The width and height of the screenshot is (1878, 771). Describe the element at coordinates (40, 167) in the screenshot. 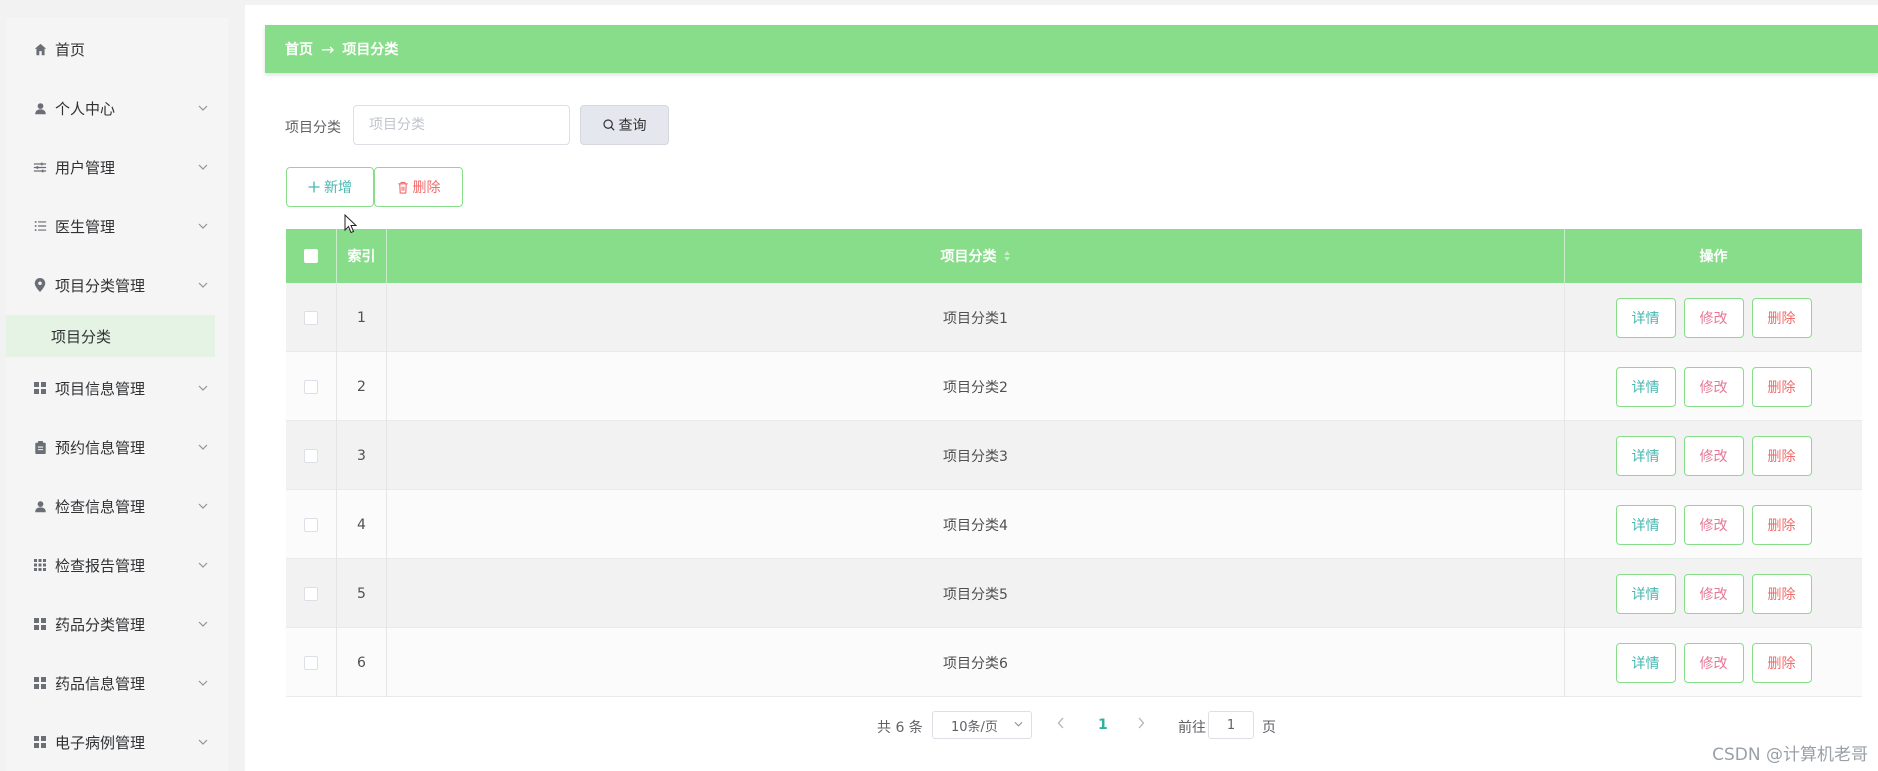

I see `sliders-icon` at that location.